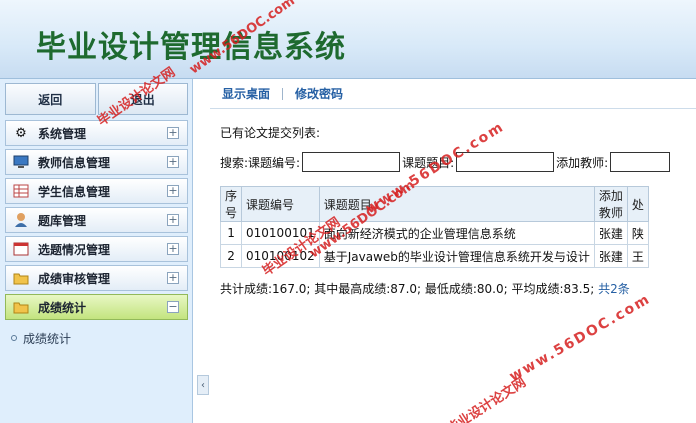  What do you see at coordinates (21, 162) in the screenshot?
I see `monitor-icon` at bounding box center [21, 162].